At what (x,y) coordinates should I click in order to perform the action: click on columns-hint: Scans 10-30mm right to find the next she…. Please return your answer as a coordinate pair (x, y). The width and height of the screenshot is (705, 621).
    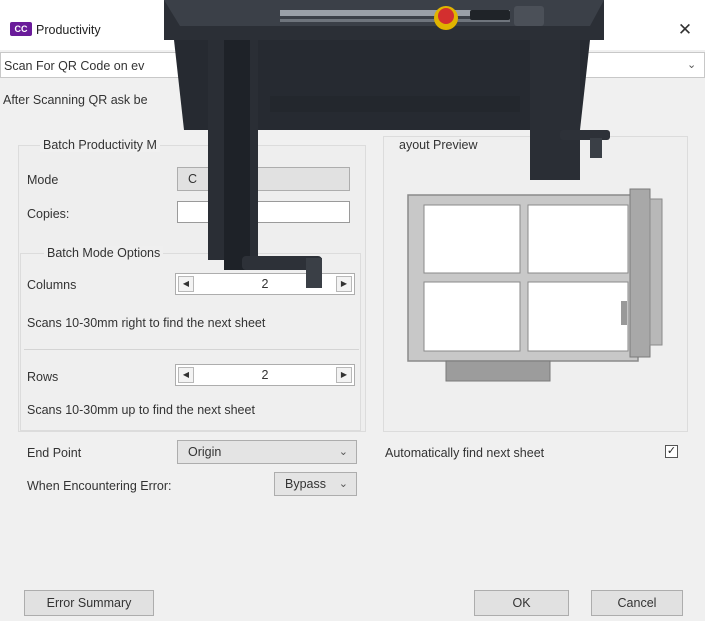
    Looking at the image, I should click on (146, 323).